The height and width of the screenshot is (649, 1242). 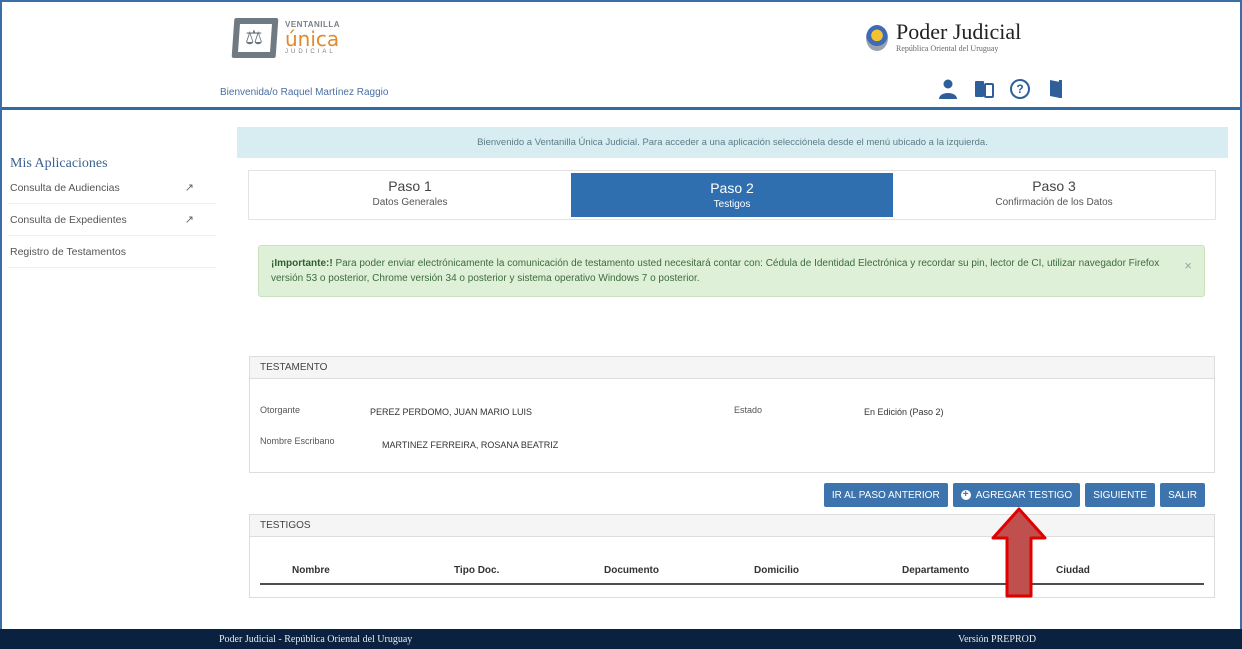 What do you see at coordinates (297, 441) in the screenshot?
I see `escribano-label: Nombre Escribano` at bounding box center [297, 441].